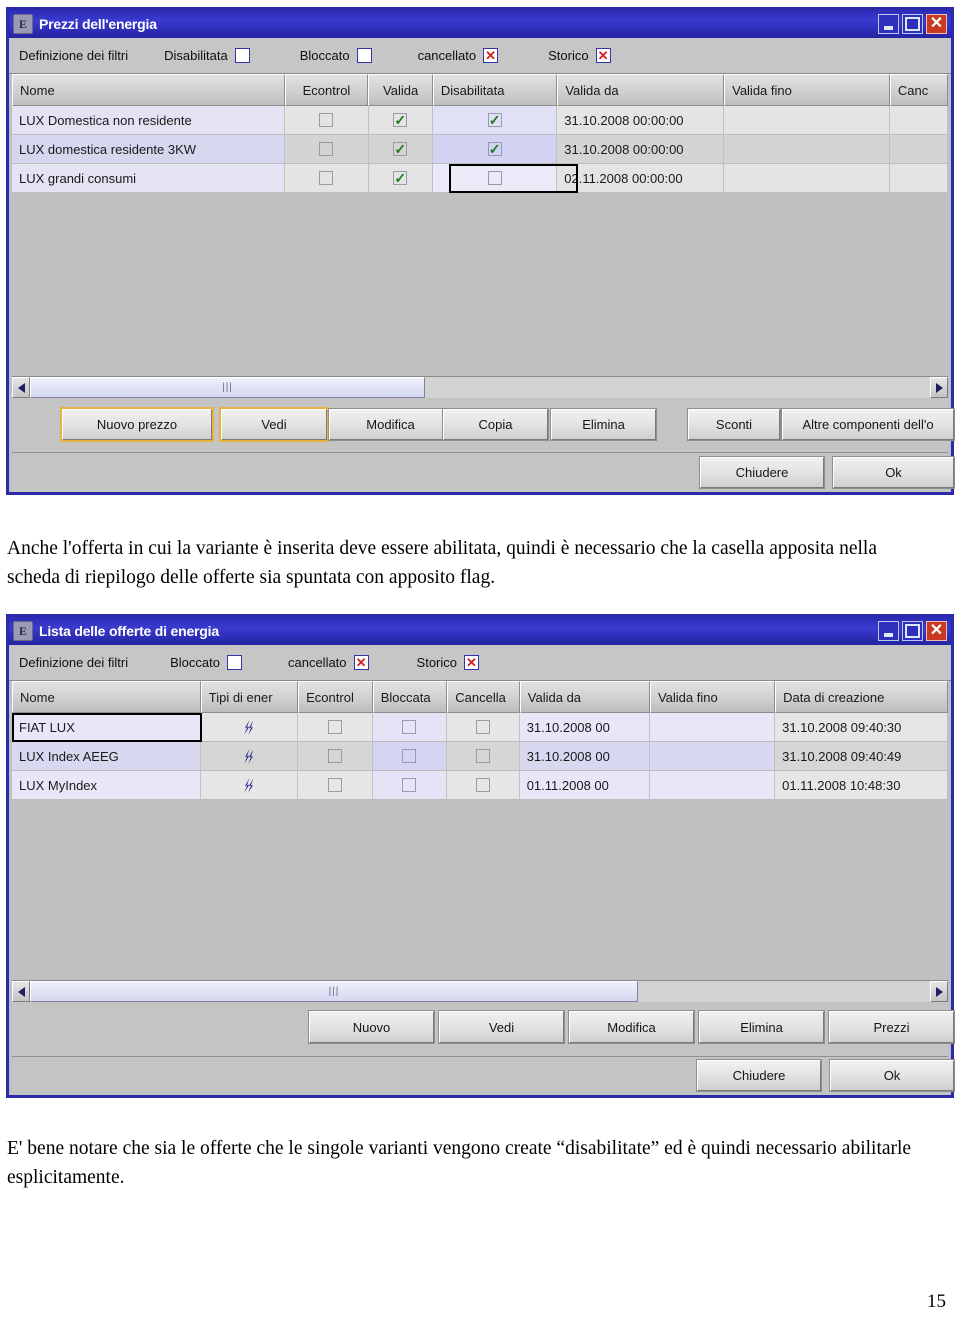 The image size is (960, 1325). Describe the element at coordinates (137, 424) in the screenshot. I see `nuovo-prezzo-button: Nuovo prezzo` at that location.